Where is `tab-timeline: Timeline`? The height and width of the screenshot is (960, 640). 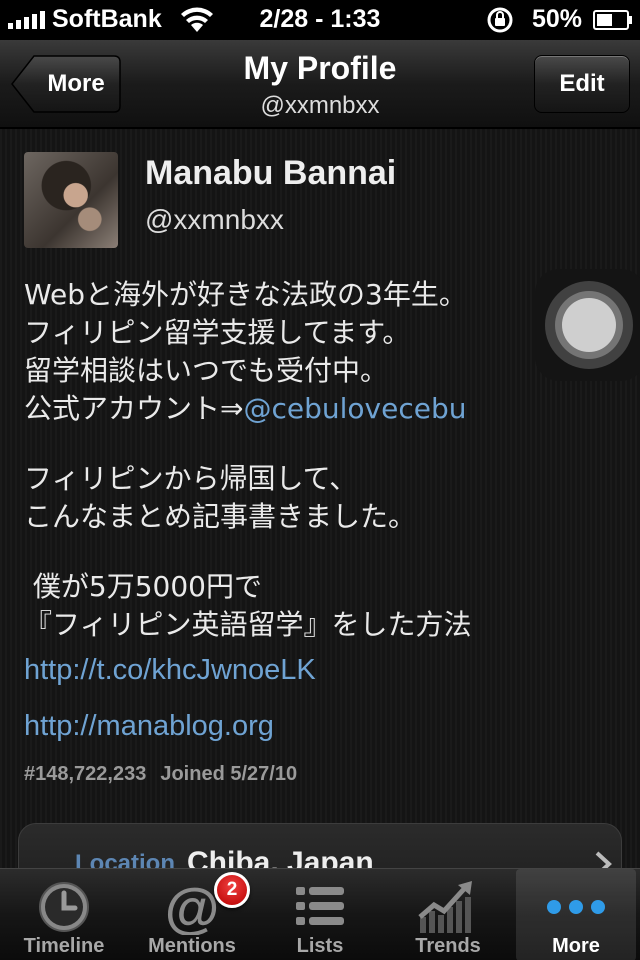
tab-timeline: Timeline is located at coordinates (64, 914).